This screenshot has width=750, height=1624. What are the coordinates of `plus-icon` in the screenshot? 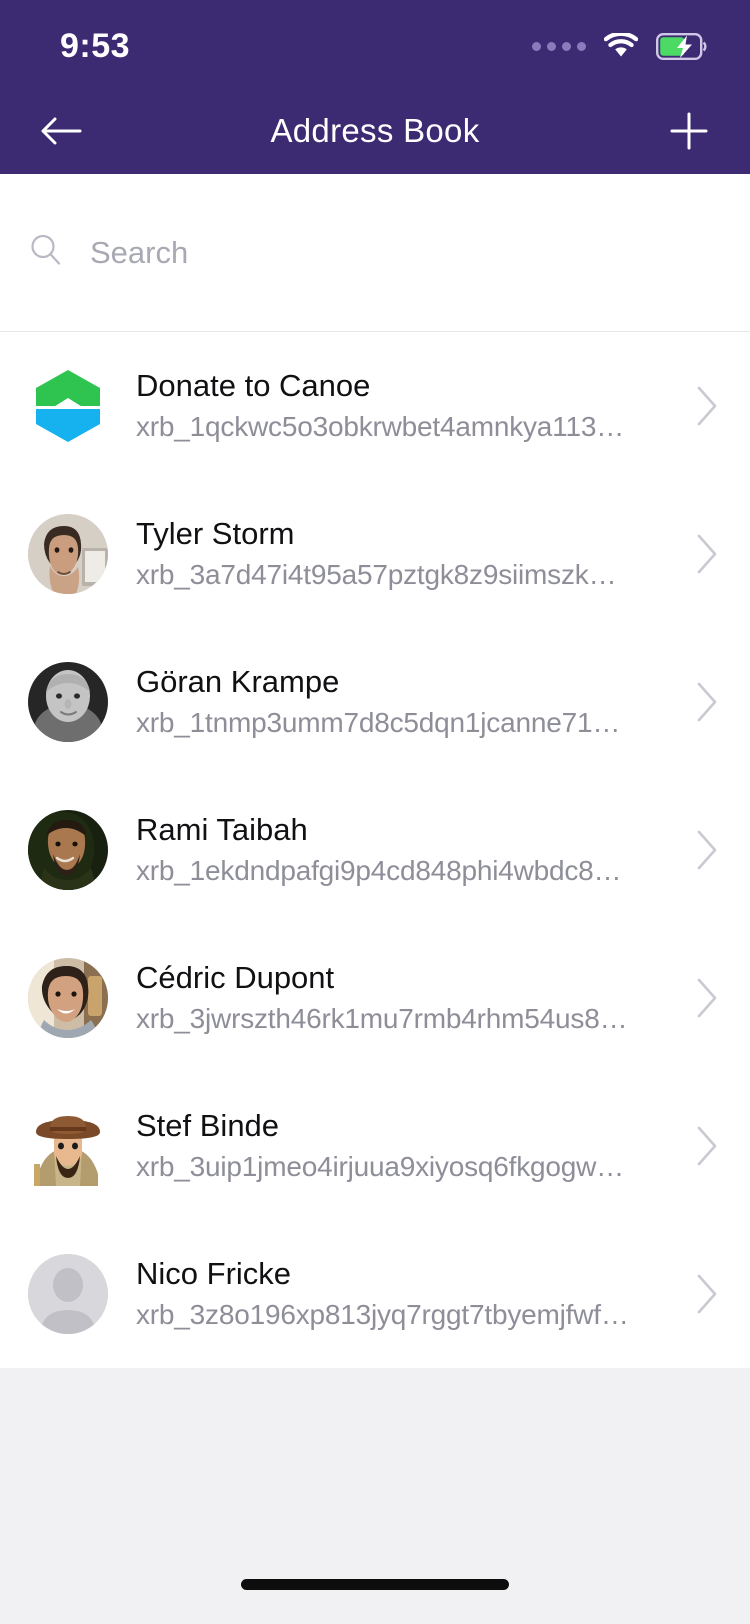 It's located at (689, 131).